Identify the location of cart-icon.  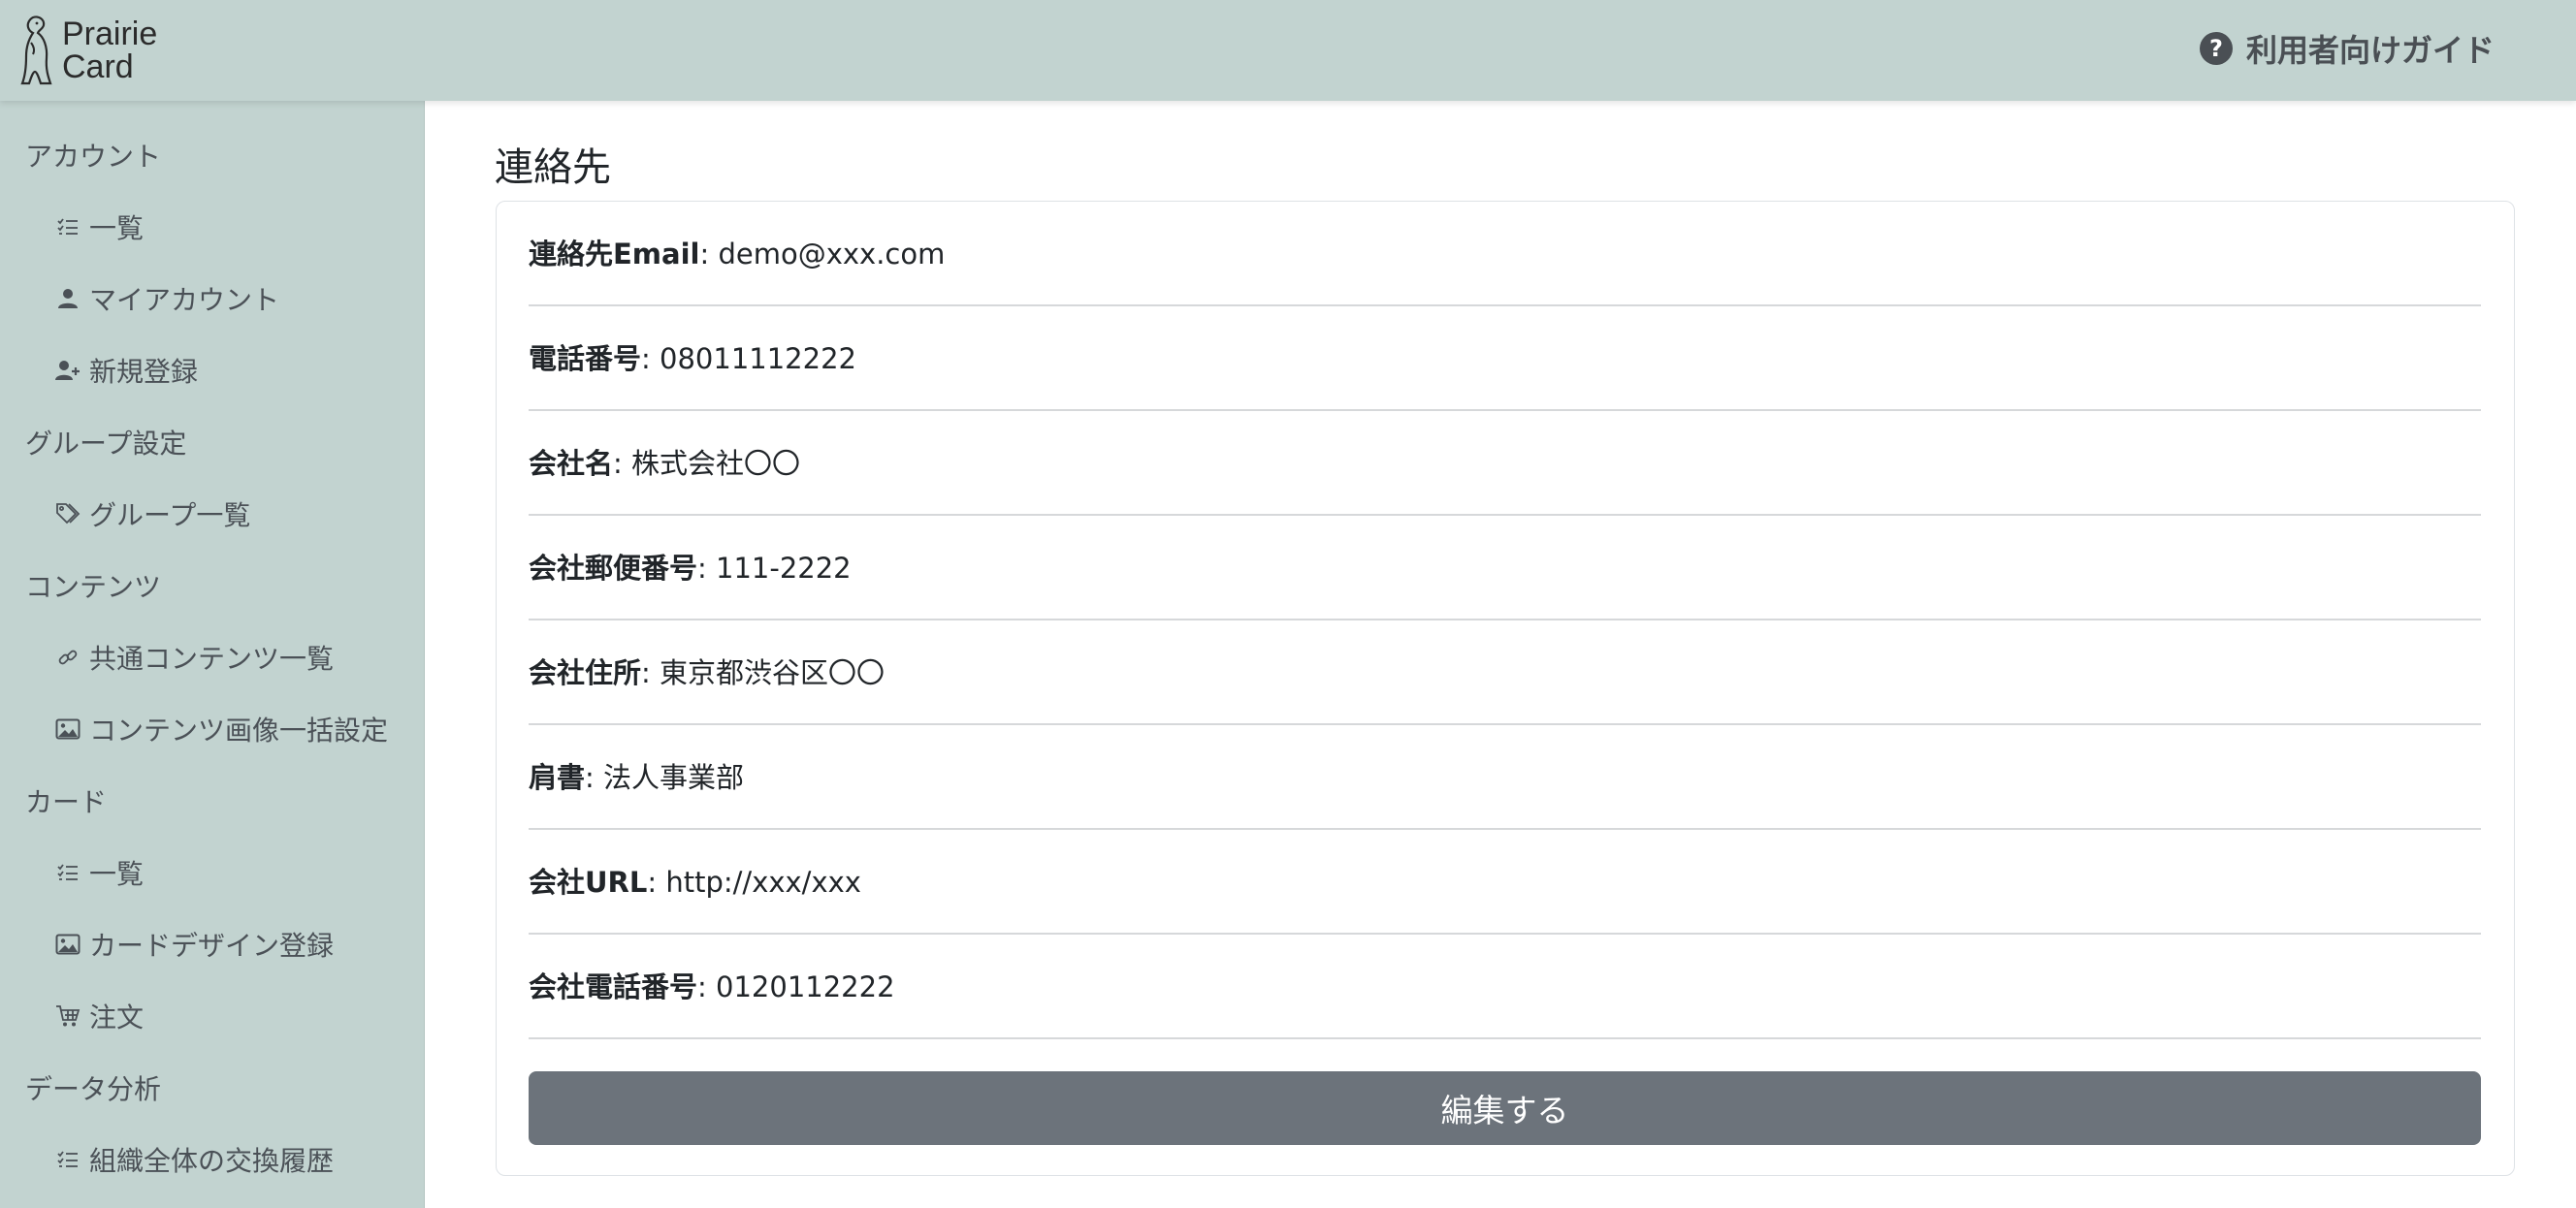
(67, 1016).